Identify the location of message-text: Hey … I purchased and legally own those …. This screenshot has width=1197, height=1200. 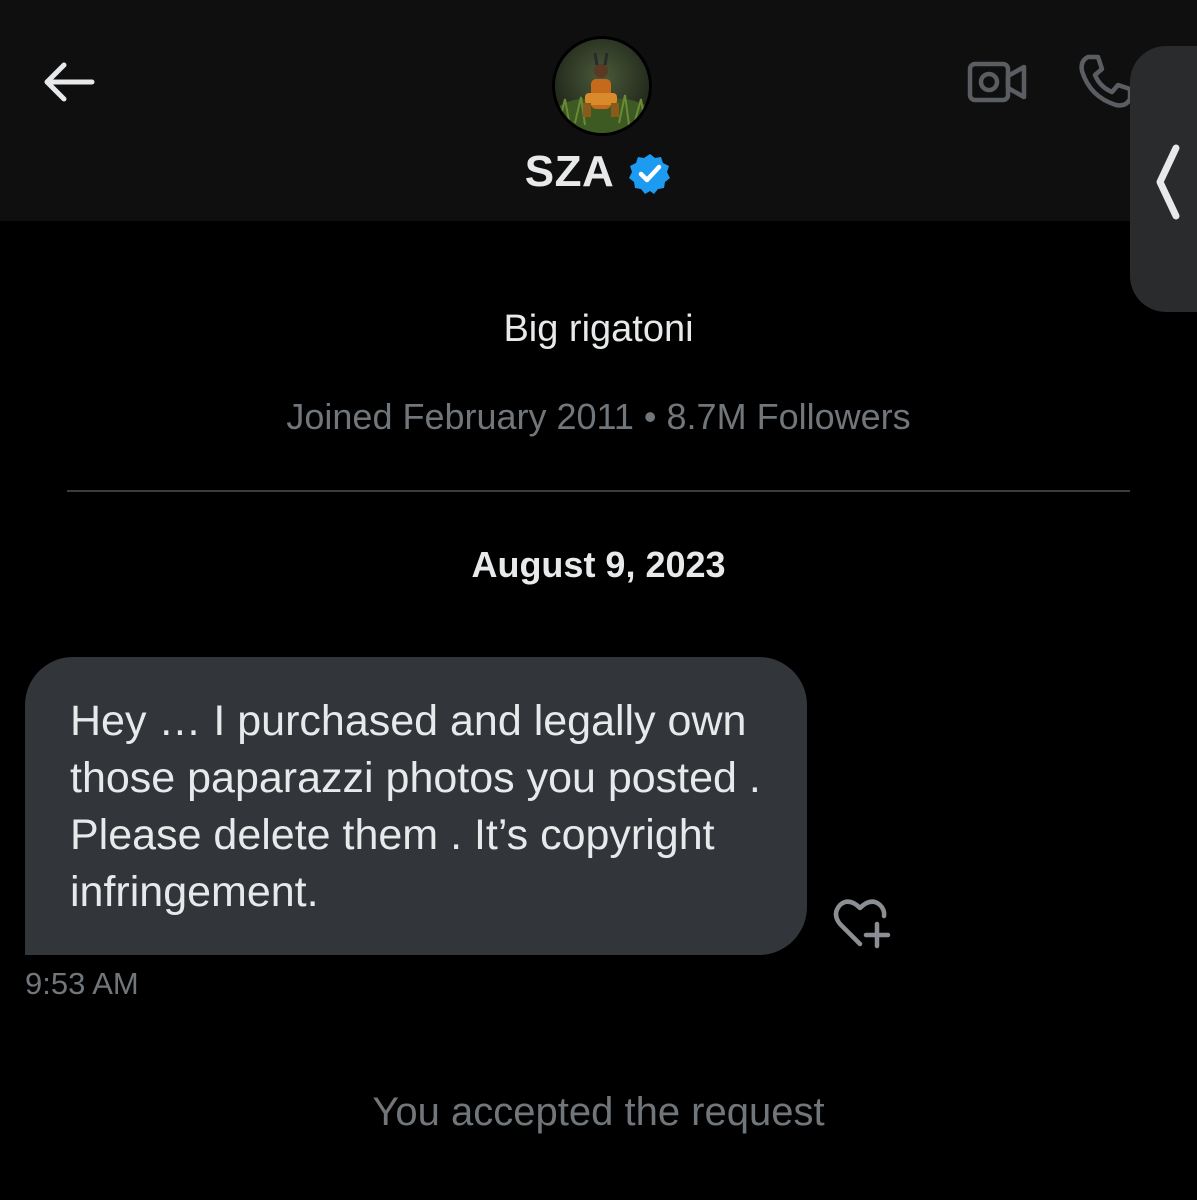
(415, 806).